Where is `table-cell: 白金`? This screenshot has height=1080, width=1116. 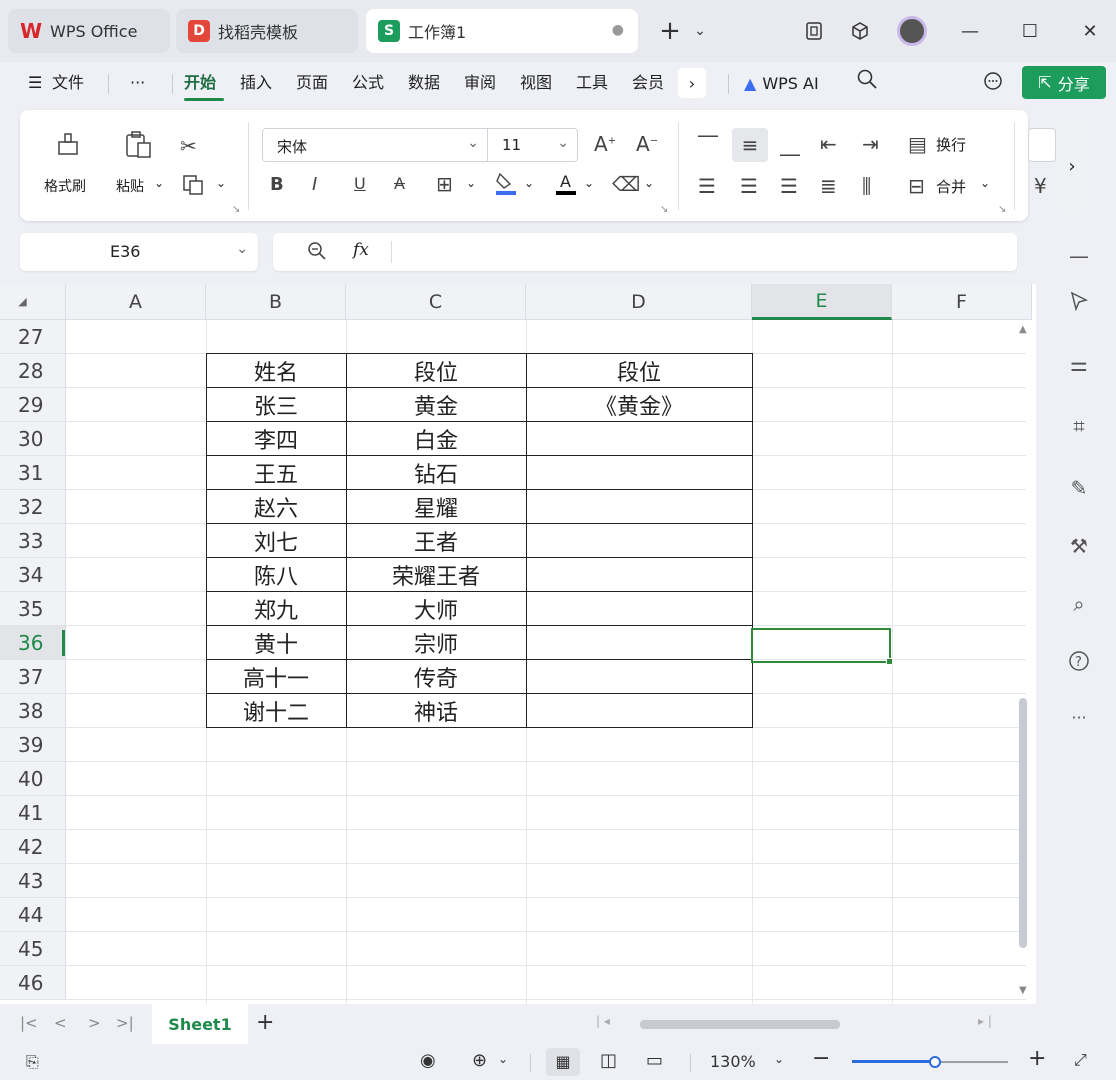
table-cell: 白金 is located at coordinates (436, 439).